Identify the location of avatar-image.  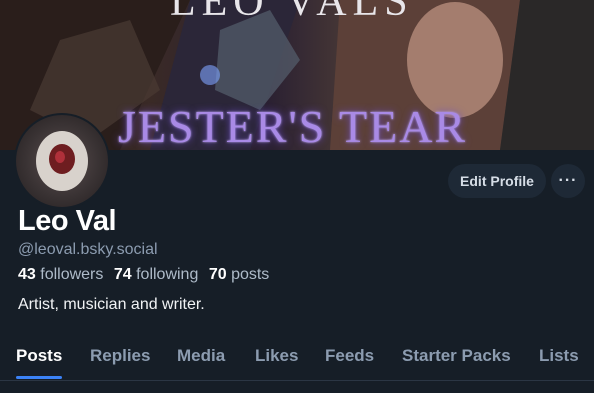
(62, 161).